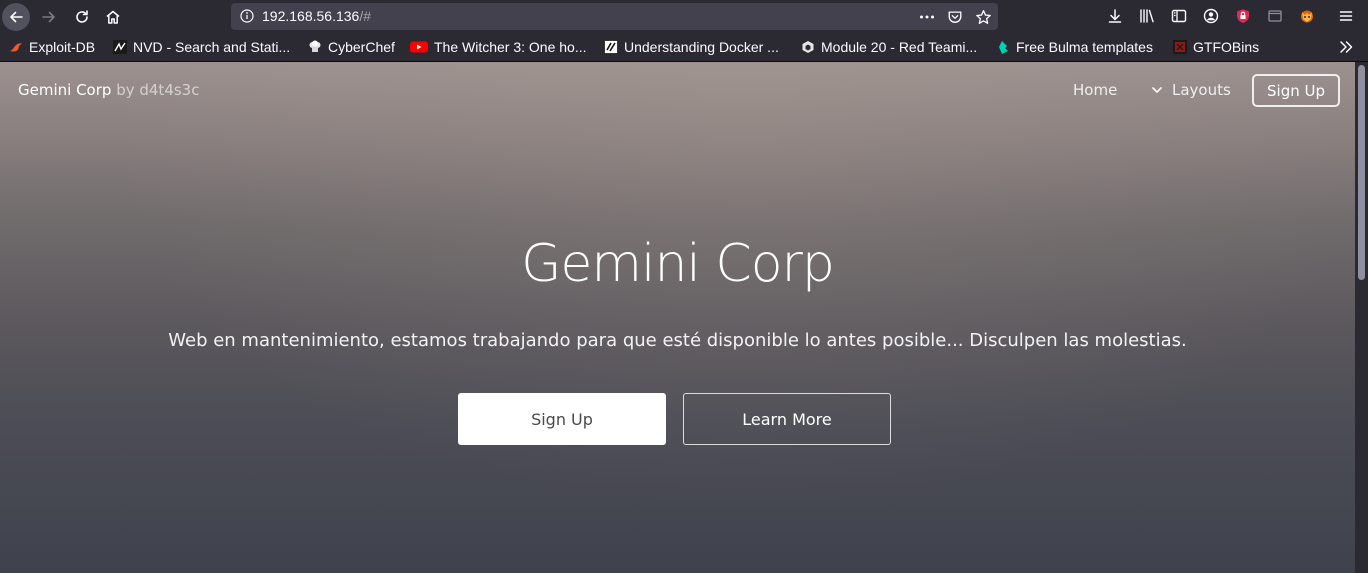 This screenshot has width=1368, height=573. What do you see at coordinates (1361, 172) in the screenshot?
I see `scrollbar-thumb` at bounding box center [1361, 172].